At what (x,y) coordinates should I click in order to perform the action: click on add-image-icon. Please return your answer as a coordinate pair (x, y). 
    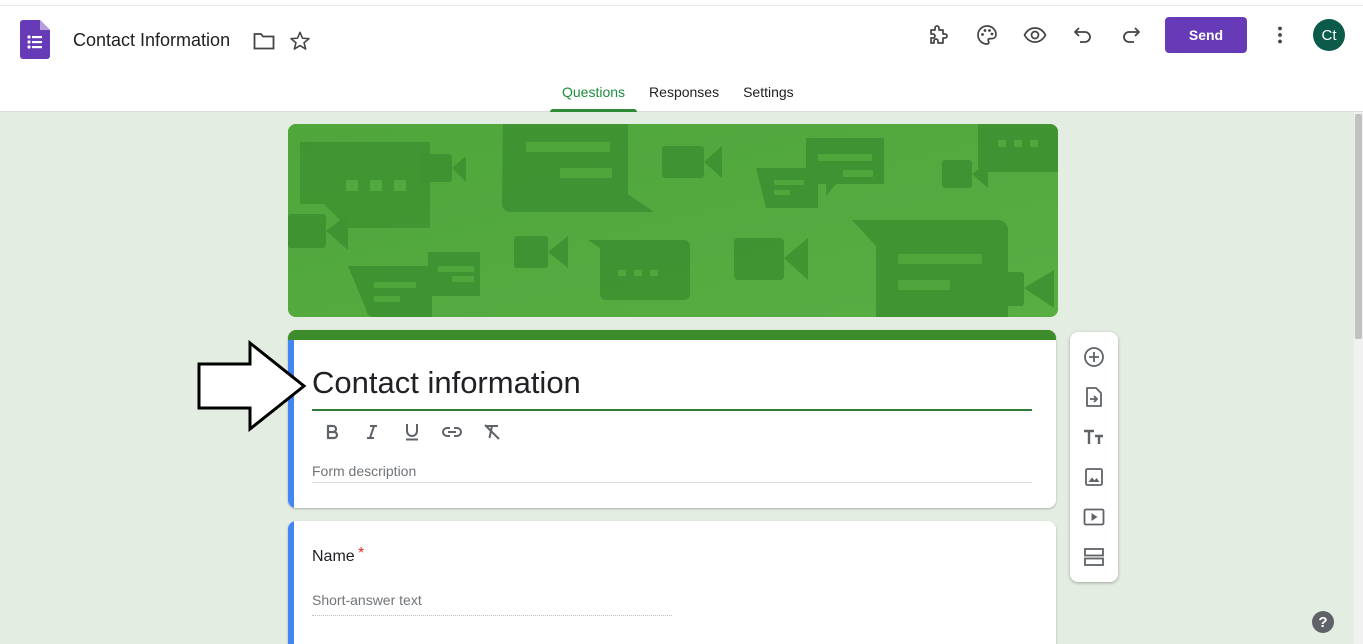
    Looking at the image, I should click on (1094, 477).